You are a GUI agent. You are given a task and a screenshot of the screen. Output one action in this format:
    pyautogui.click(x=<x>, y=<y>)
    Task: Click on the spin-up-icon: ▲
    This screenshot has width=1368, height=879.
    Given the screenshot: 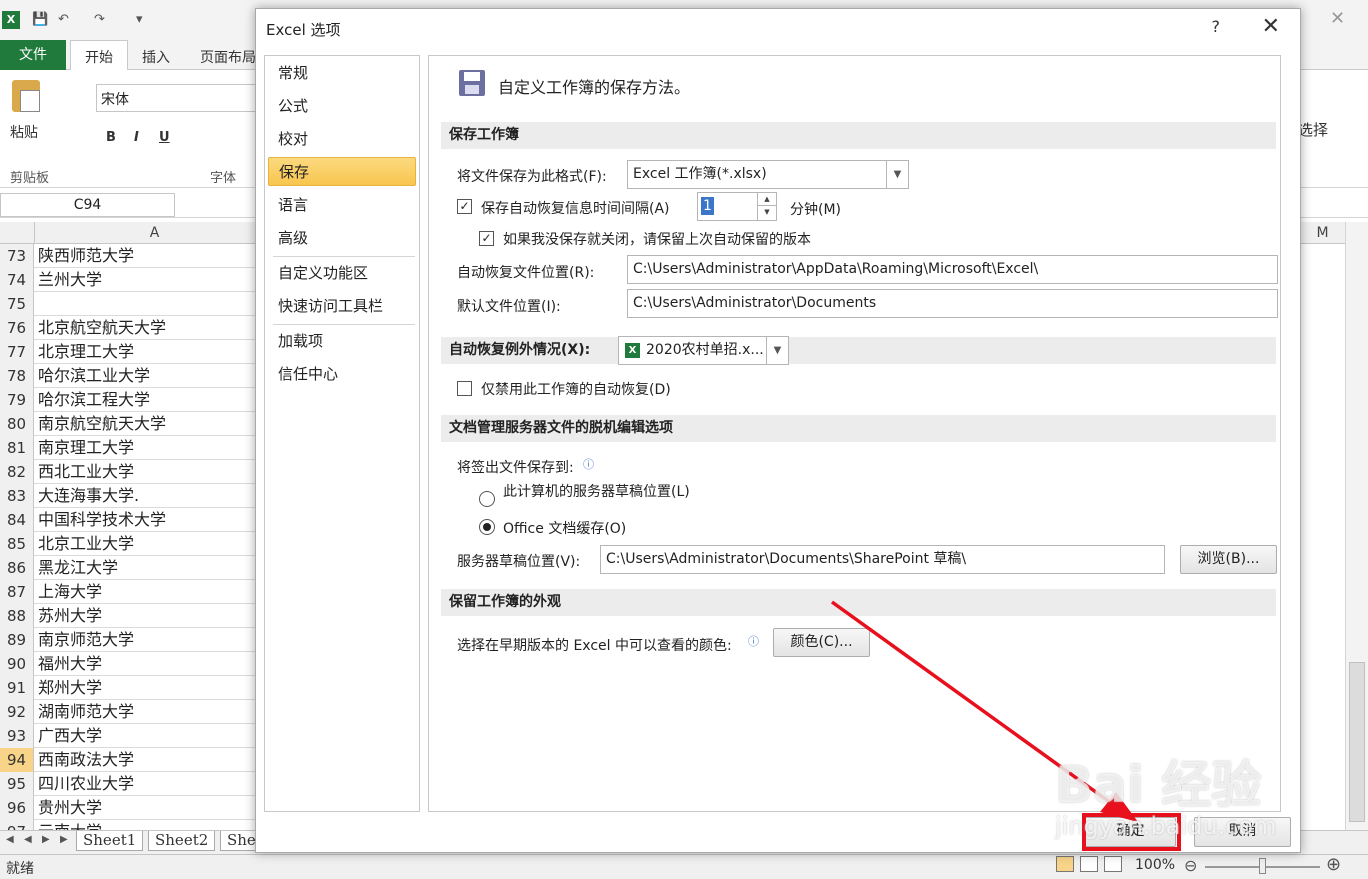 What is the action you would take?
    pyautogui.click(x=767, y=199)
    